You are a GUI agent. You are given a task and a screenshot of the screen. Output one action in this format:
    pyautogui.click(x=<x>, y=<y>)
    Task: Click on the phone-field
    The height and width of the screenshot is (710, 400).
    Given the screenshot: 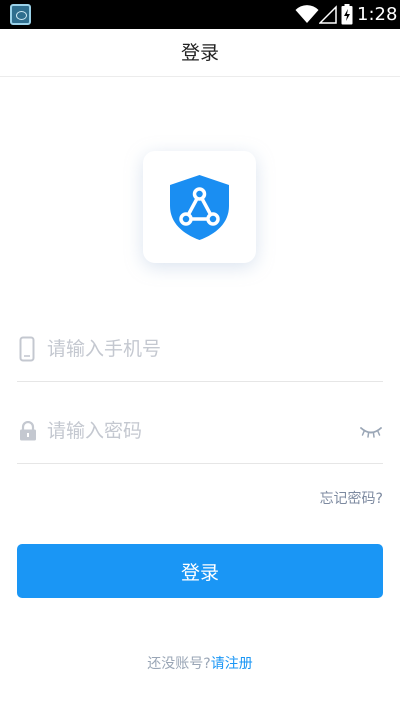 What is the action you would take?
    pyautogui.click(x=200, y=350)
    